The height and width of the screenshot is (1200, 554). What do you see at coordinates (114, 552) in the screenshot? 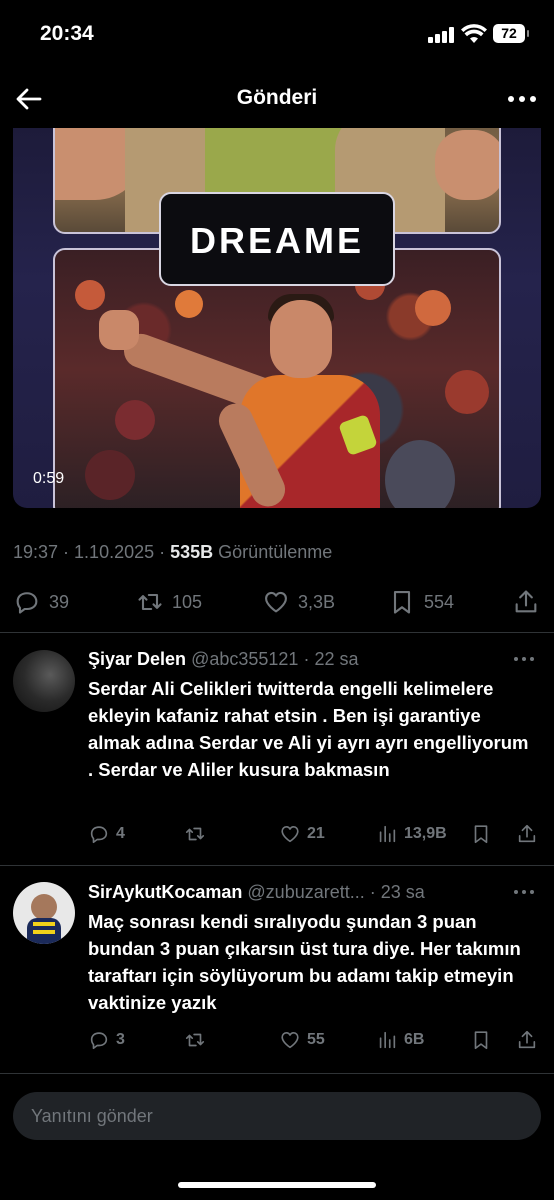
I see `post-date: 1.10.2025` at bounding box center [114, 552].